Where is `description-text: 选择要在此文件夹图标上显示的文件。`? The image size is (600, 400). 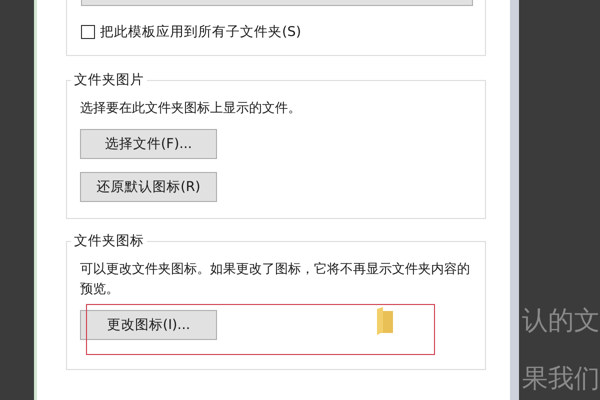
description-text: 选择要在此文件夹图标上显示的文件。 is located at coordinates (191, 109).